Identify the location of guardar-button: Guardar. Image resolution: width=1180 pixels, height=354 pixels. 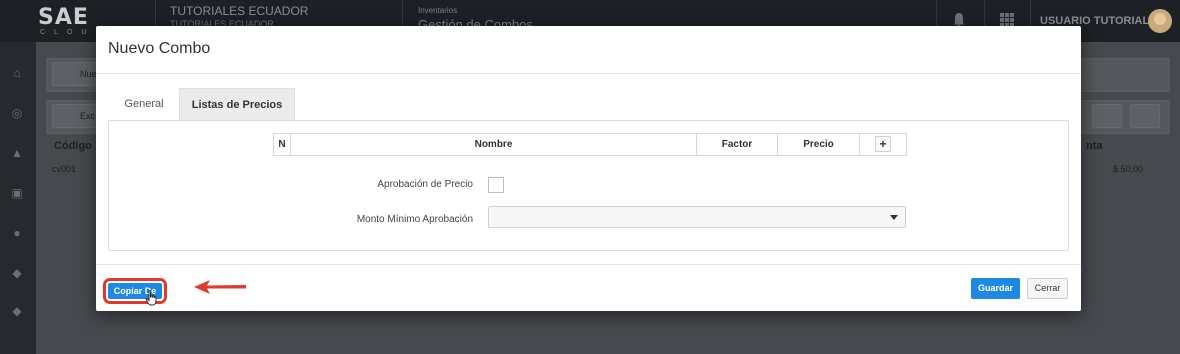
(995, 288).